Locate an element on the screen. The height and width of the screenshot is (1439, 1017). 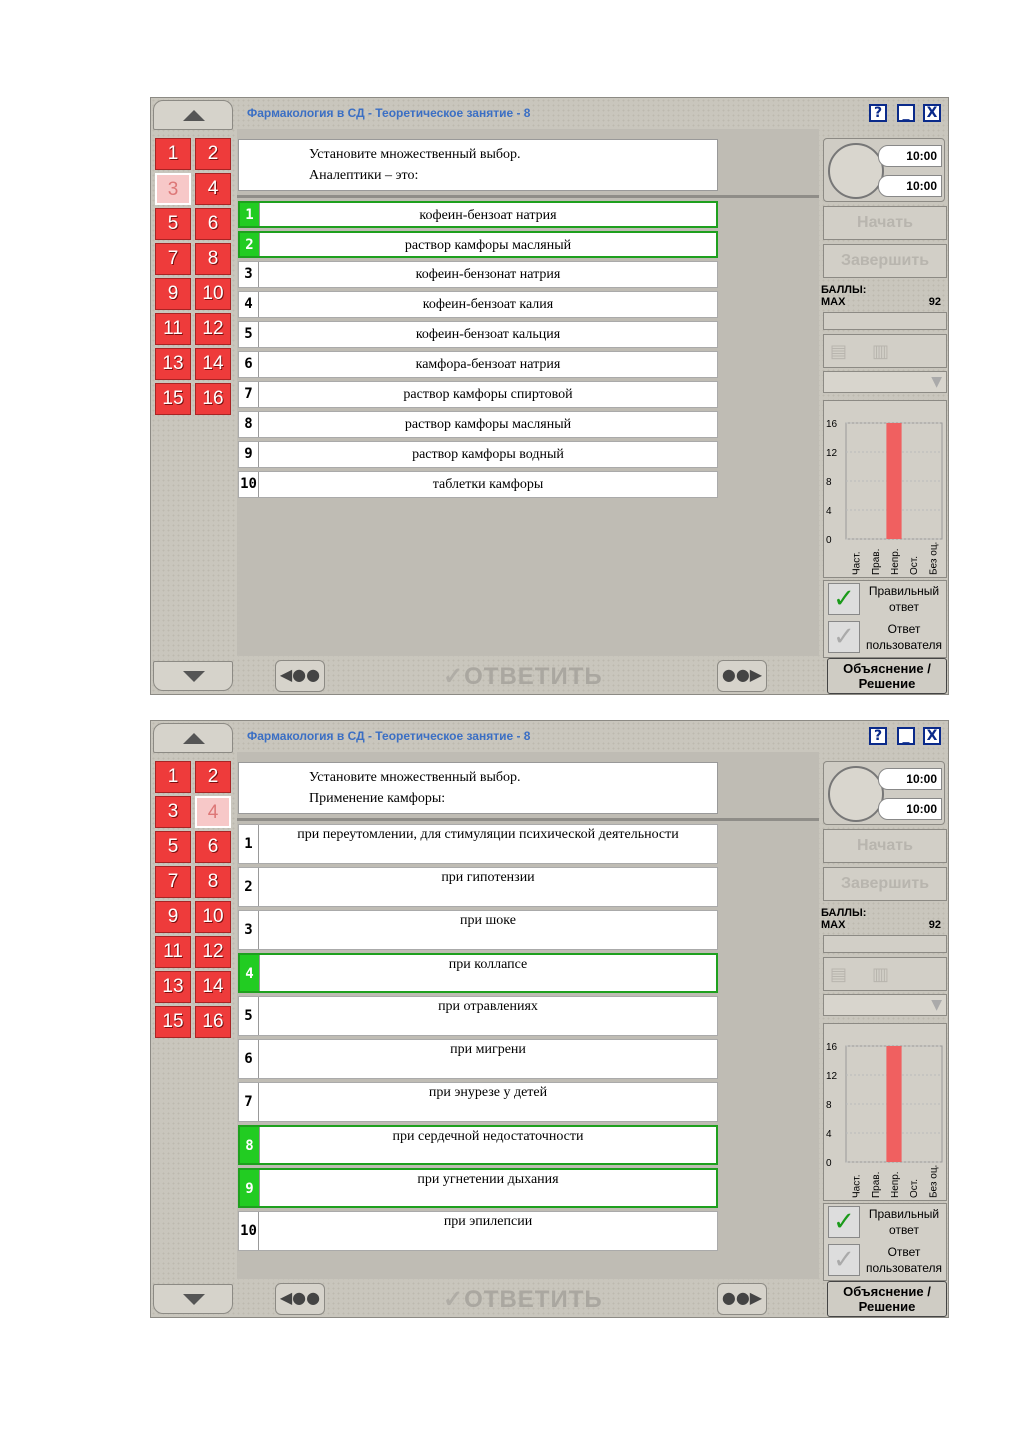
answer-option-5: 5 при отравлениях is located at coordinates (478, 1016).